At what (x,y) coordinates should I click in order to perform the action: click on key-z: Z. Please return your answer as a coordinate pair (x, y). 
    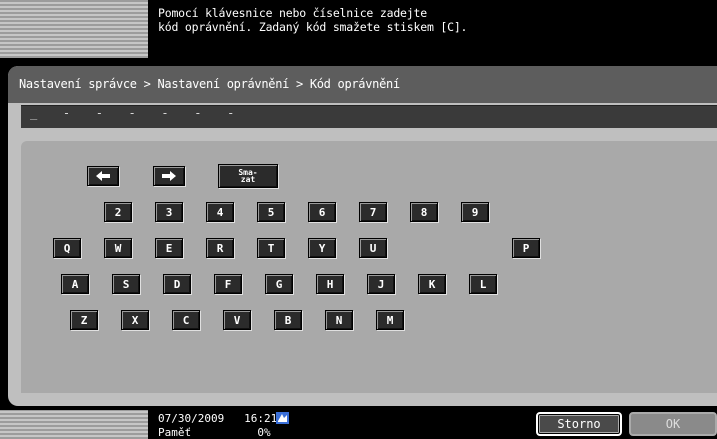
    Looking at the image, I should click on (84, 320).